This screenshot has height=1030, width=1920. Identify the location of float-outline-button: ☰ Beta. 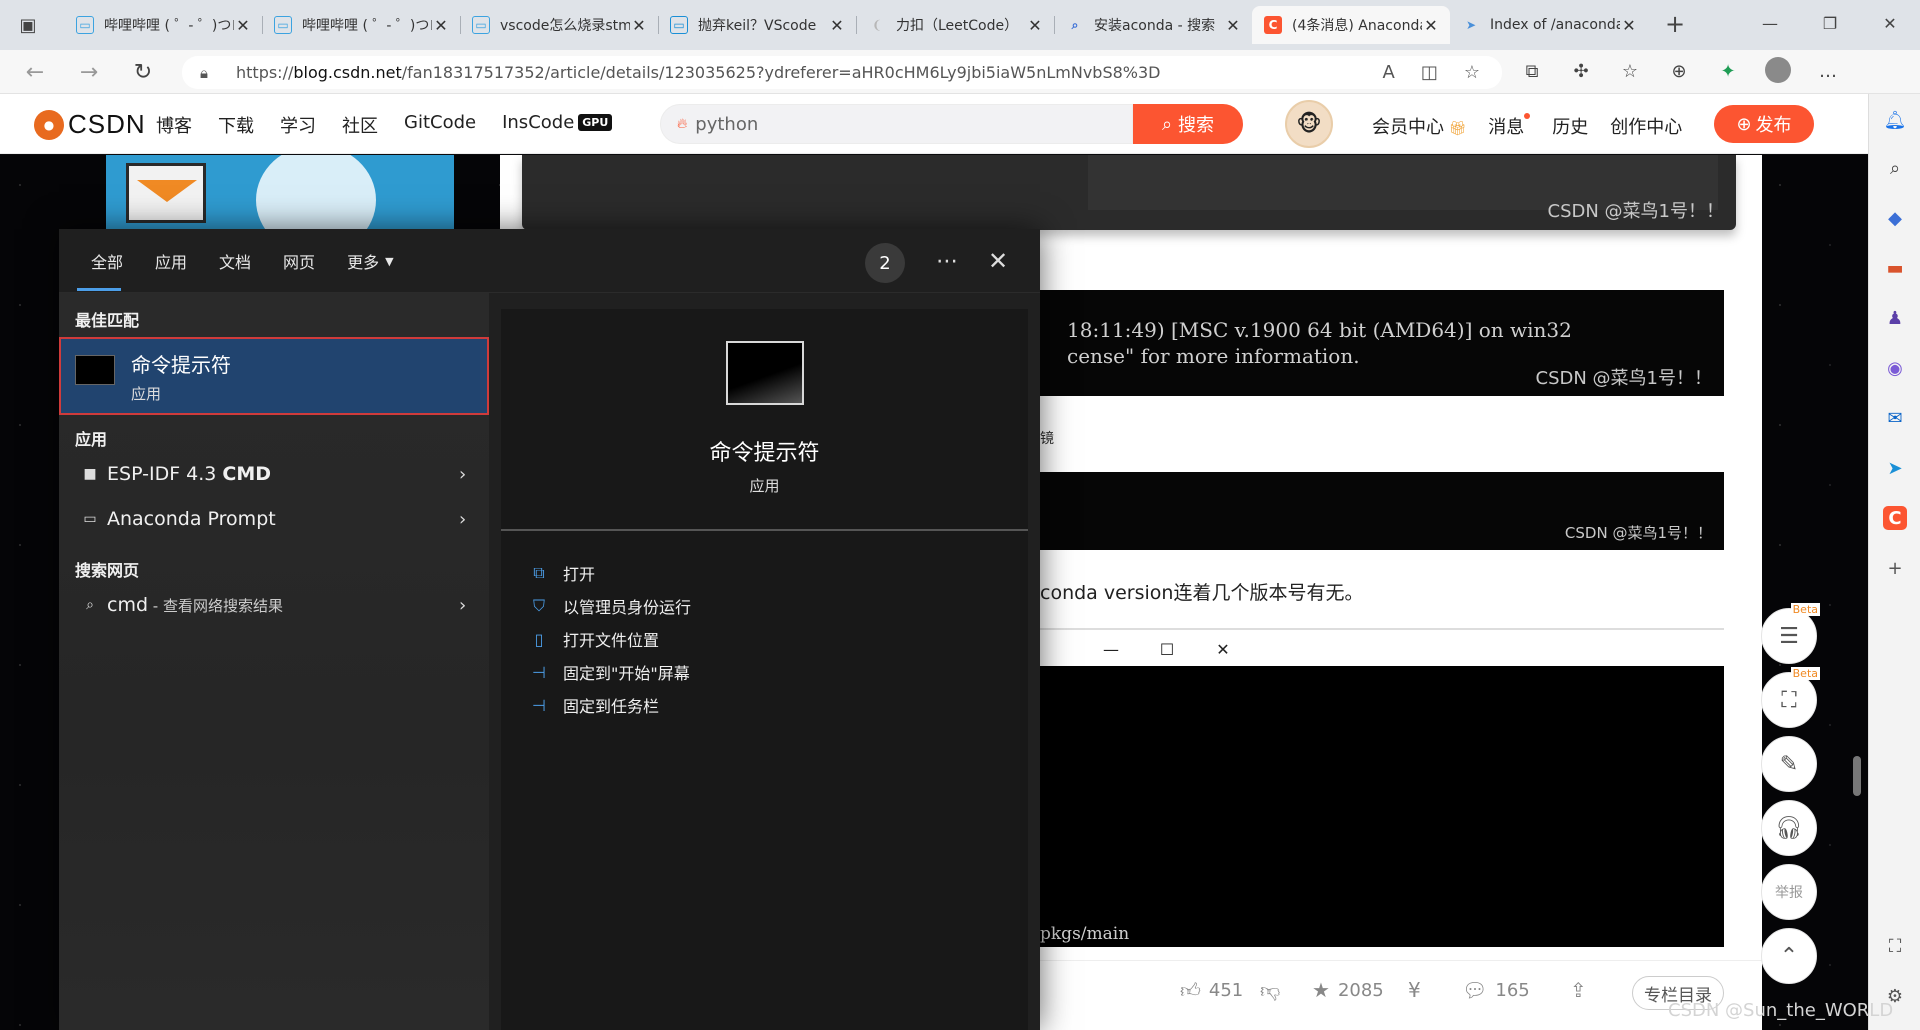
(1790, 633).